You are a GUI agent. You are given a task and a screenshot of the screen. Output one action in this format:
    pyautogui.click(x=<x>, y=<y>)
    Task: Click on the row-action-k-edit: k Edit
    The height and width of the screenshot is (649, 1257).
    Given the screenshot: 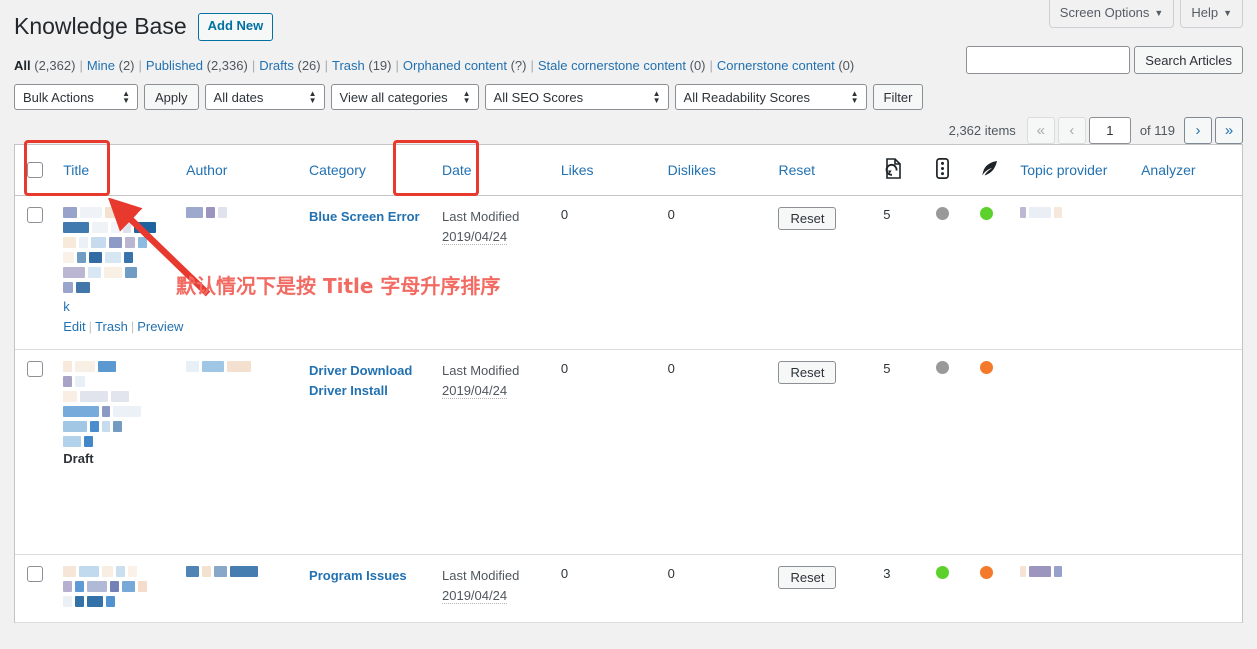 What is the action you would take?
    pyautogui.click(x=74, y=317)
    